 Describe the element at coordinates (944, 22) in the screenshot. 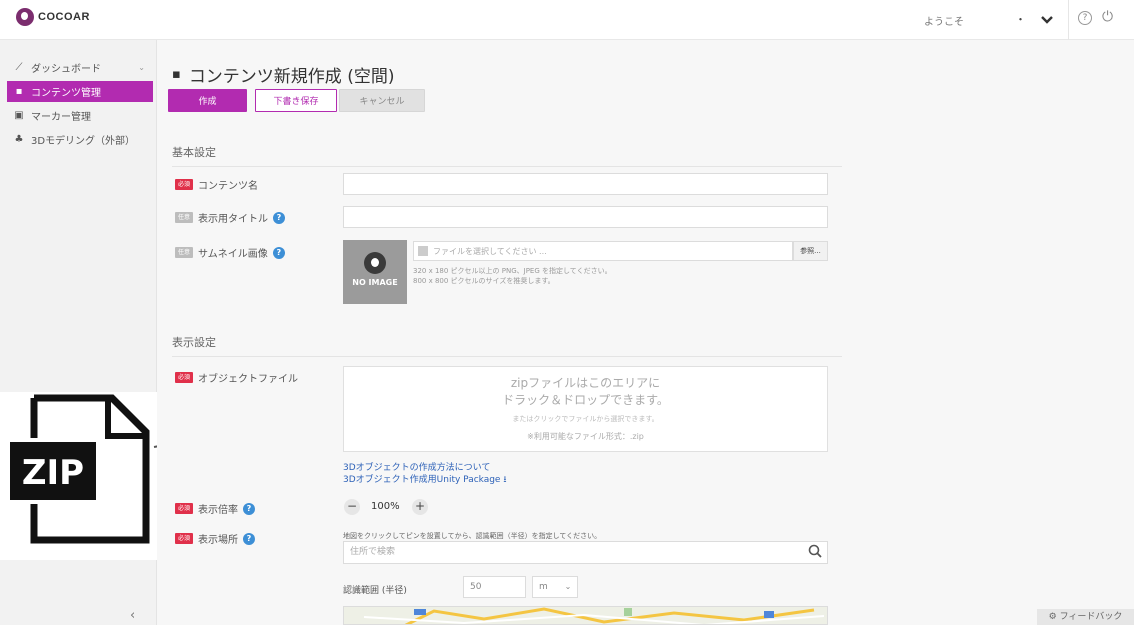

I see `welcome-text: ようこそ` at that location.